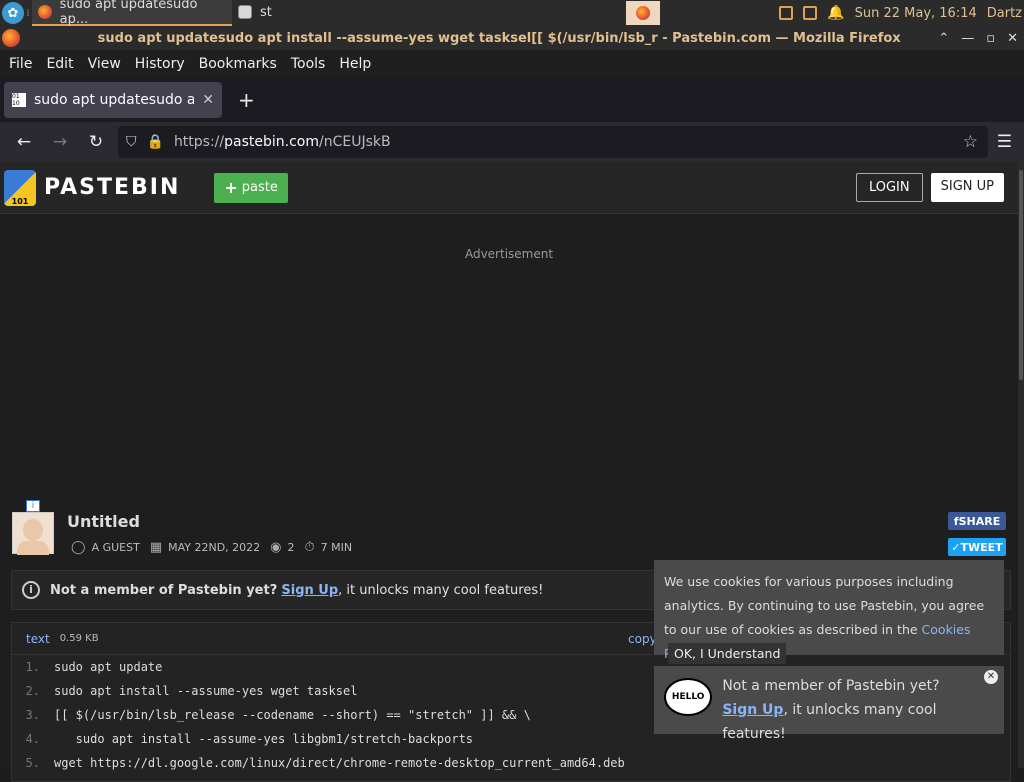 The image size is (1024, 782). Describe the element at coordinates (512, 100) in the screenshot. I see `tab-bar: 01 10 sudo apt updatesudo apt ✕ +` at that location.